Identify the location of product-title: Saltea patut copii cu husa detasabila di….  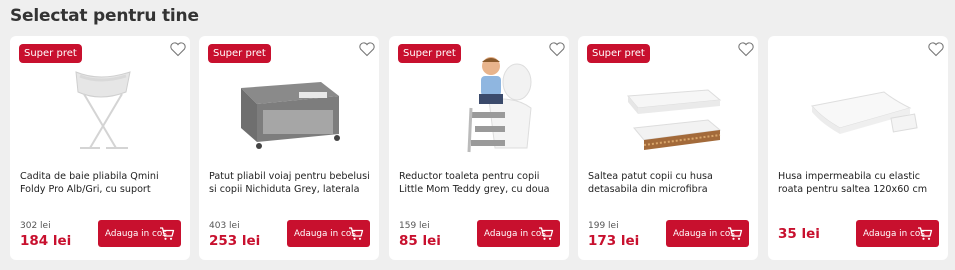
(669, 183).